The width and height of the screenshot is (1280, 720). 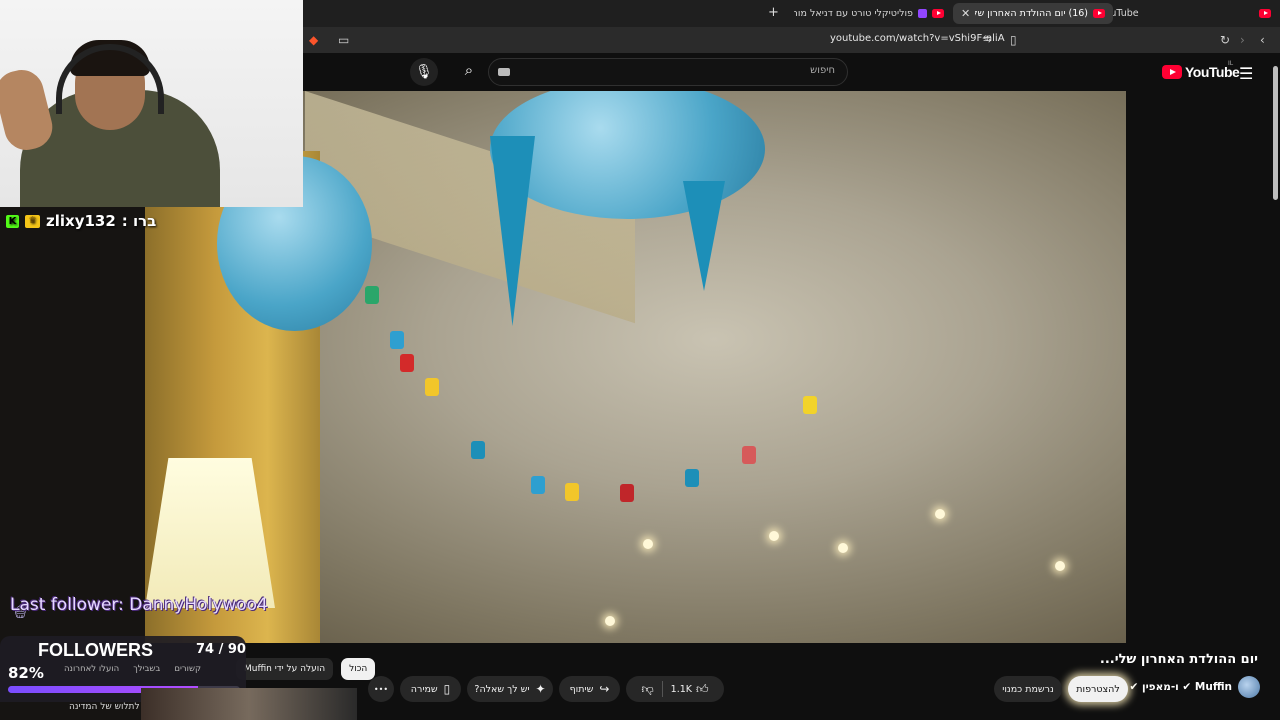 What do you see at coordinates (502, 689) in the screenshot?
I see `ask-label: יש לך שאלה?` at bounding box center [502, 689].